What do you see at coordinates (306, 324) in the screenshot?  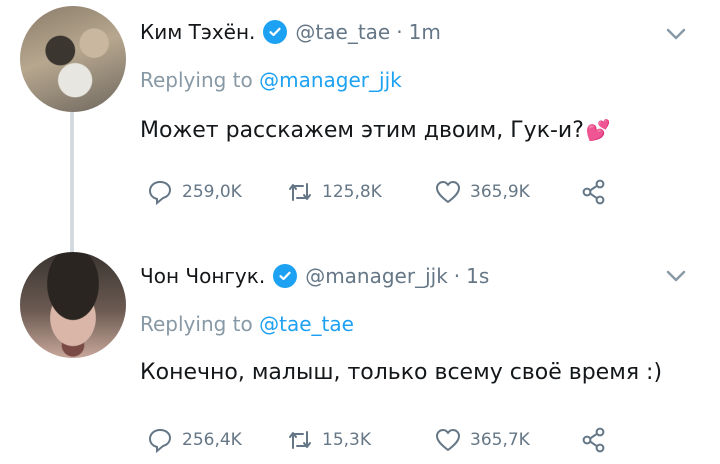 I see `replying-to-mention: @tae_tae` at bounding box center [306, 324].